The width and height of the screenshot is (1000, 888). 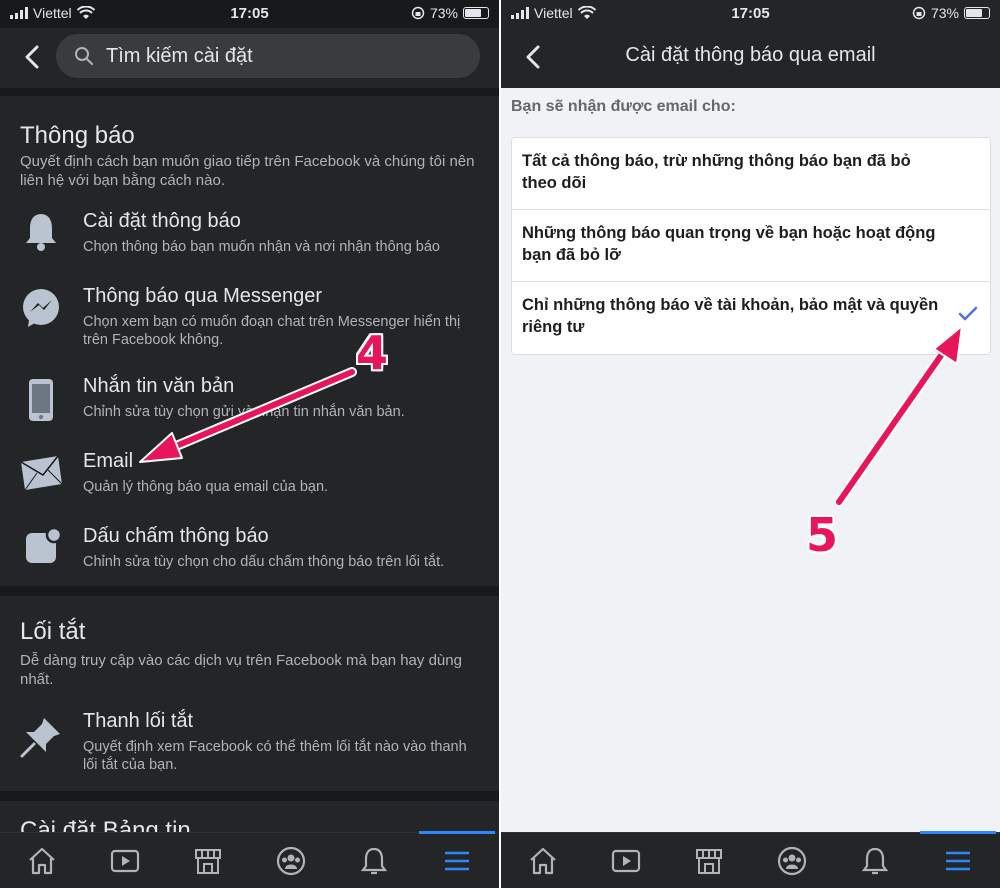 I want to click on step-number-5: 5, so click(x=822, y=535).